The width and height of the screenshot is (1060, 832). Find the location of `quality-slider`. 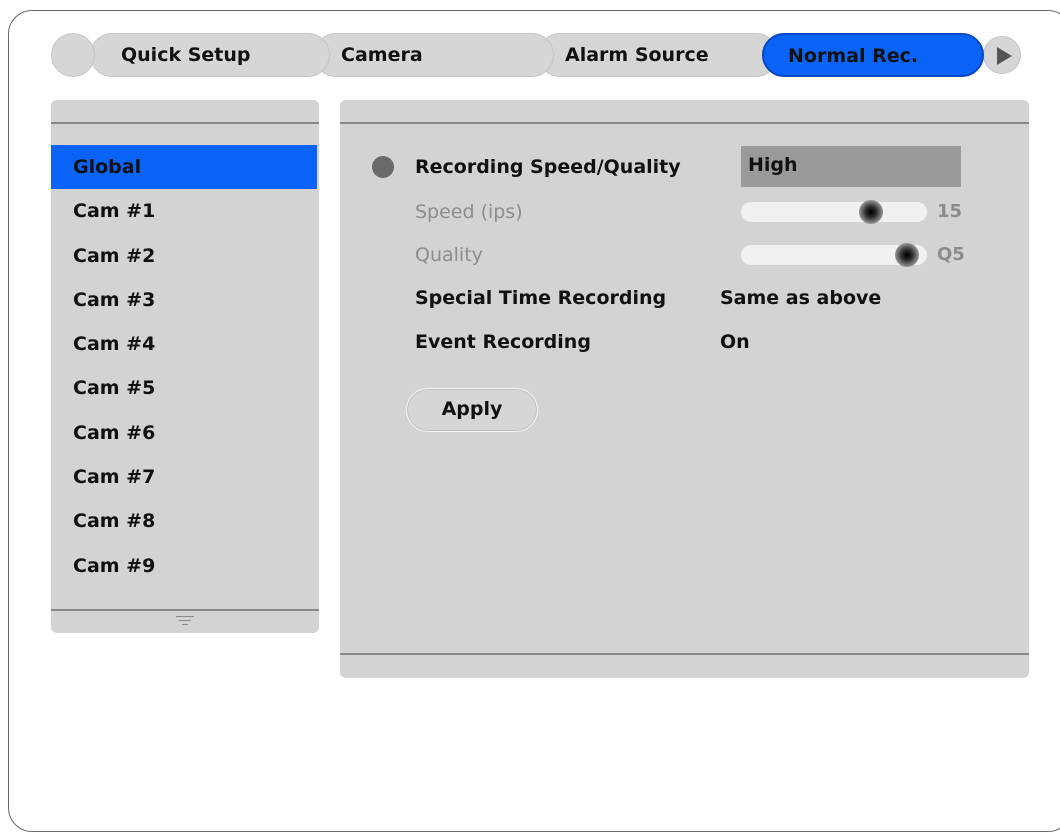

quality-slider is located at coordinates (834, 255).